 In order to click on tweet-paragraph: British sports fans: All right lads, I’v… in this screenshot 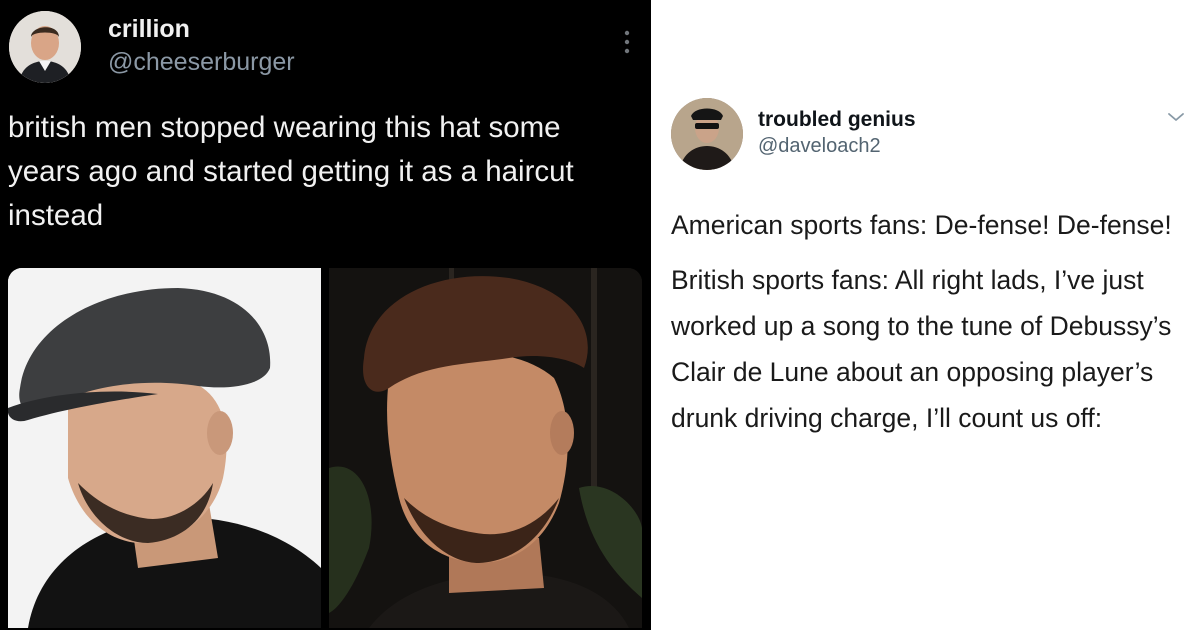, I will do `click(921, 349)`.